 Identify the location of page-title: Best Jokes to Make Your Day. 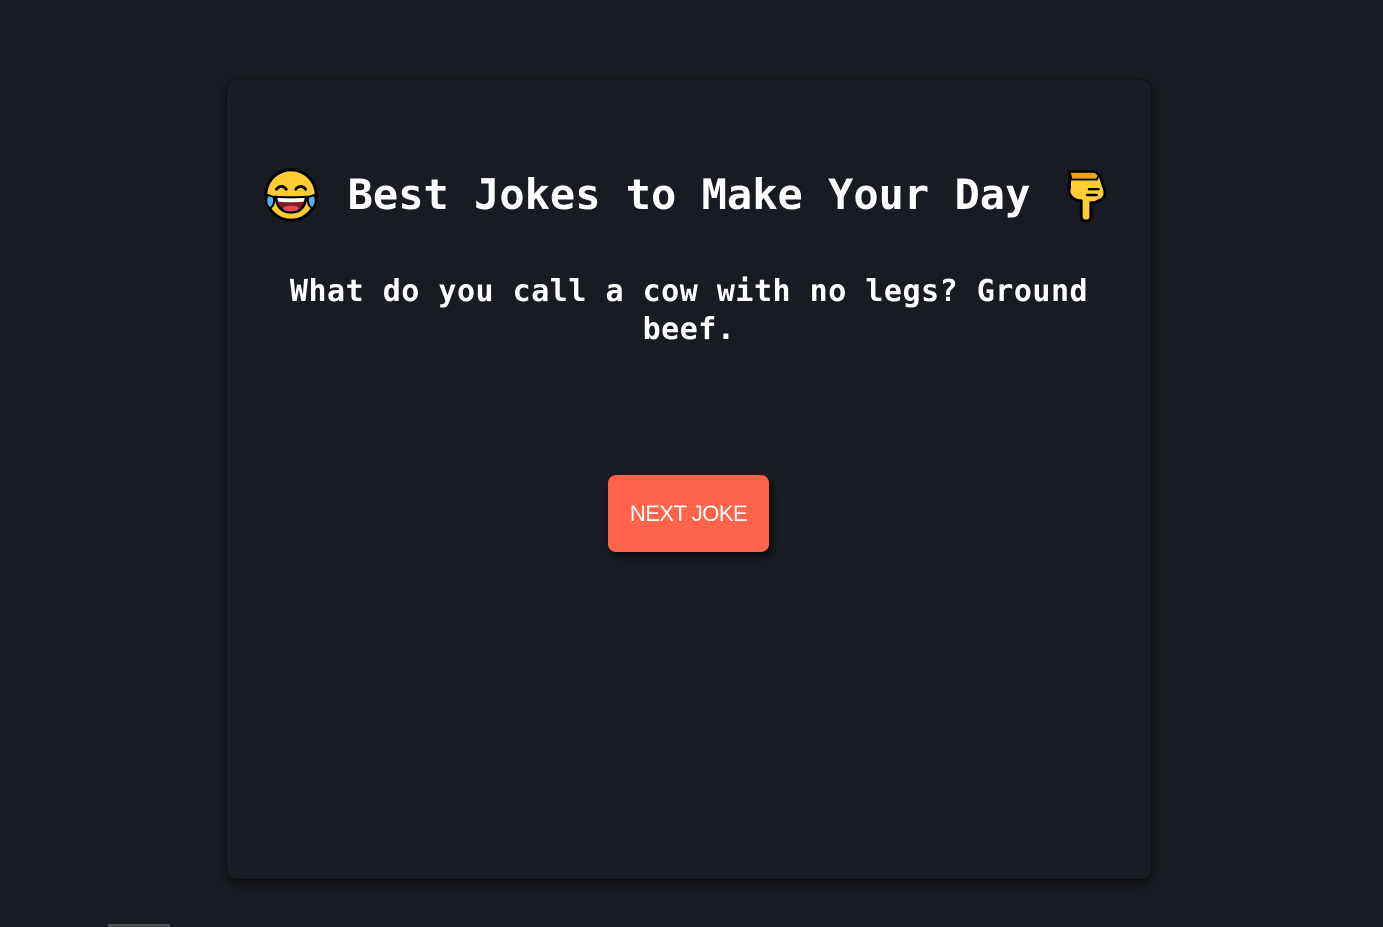
(689, 194).